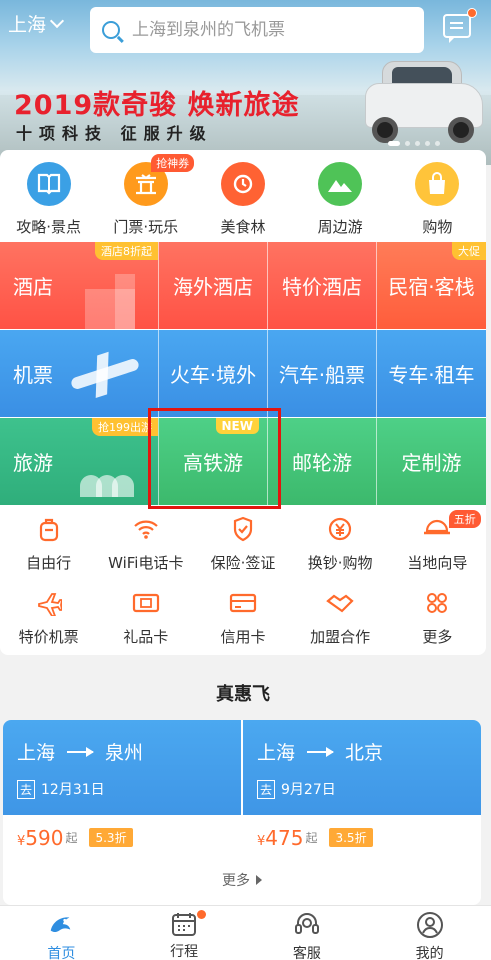  I want to click on tile-bus-ship-label: 汽车·船票, so click(322, 375).